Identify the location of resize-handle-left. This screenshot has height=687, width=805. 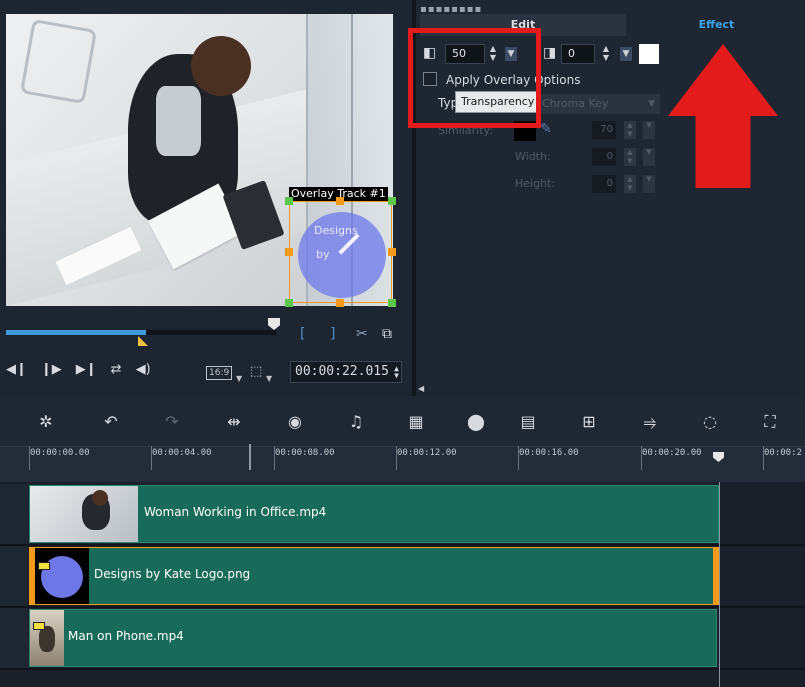
(289, 252).